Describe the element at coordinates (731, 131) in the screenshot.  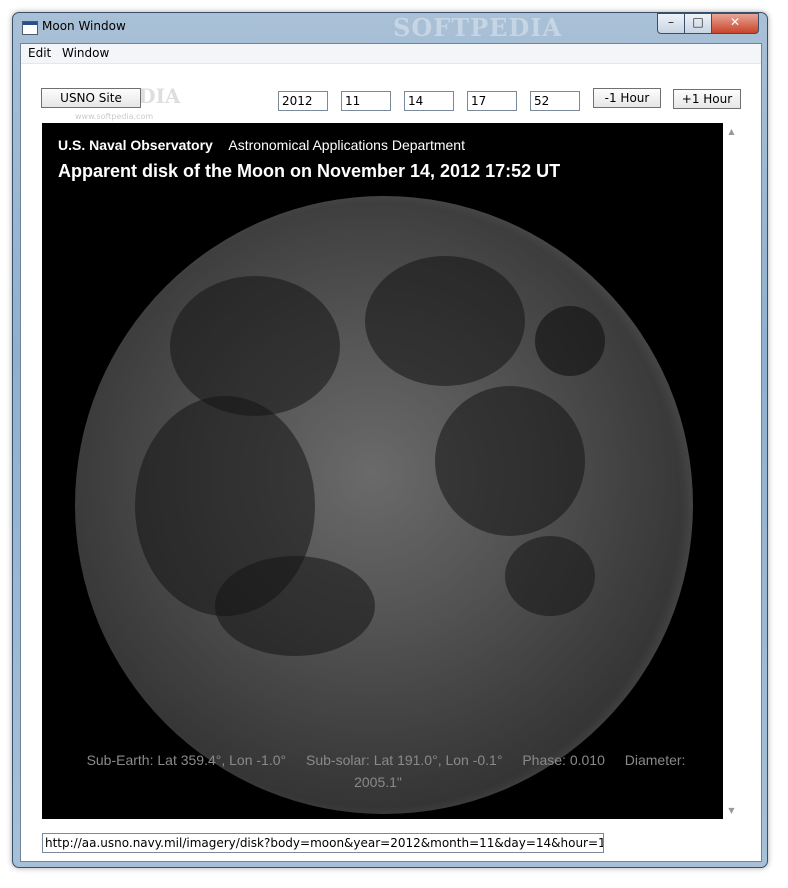
I see `scroll-up-arrow-icon: ▲` at that location.